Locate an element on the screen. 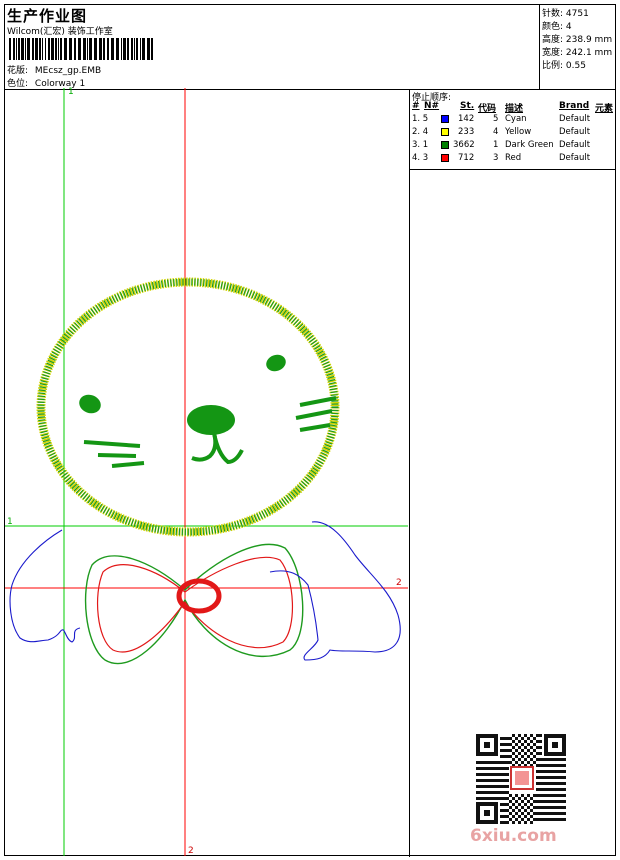  green-vertical-label: 1 is located at coordinates (71, 92).